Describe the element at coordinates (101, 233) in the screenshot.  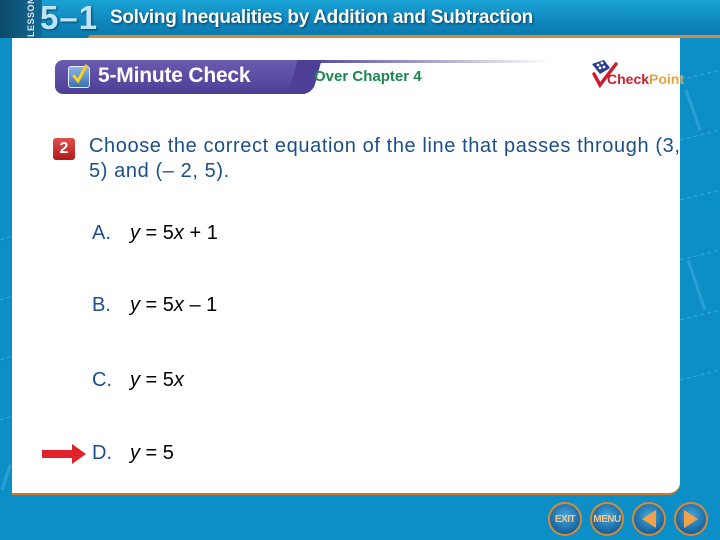
I see `option-letter: A.` at that location.